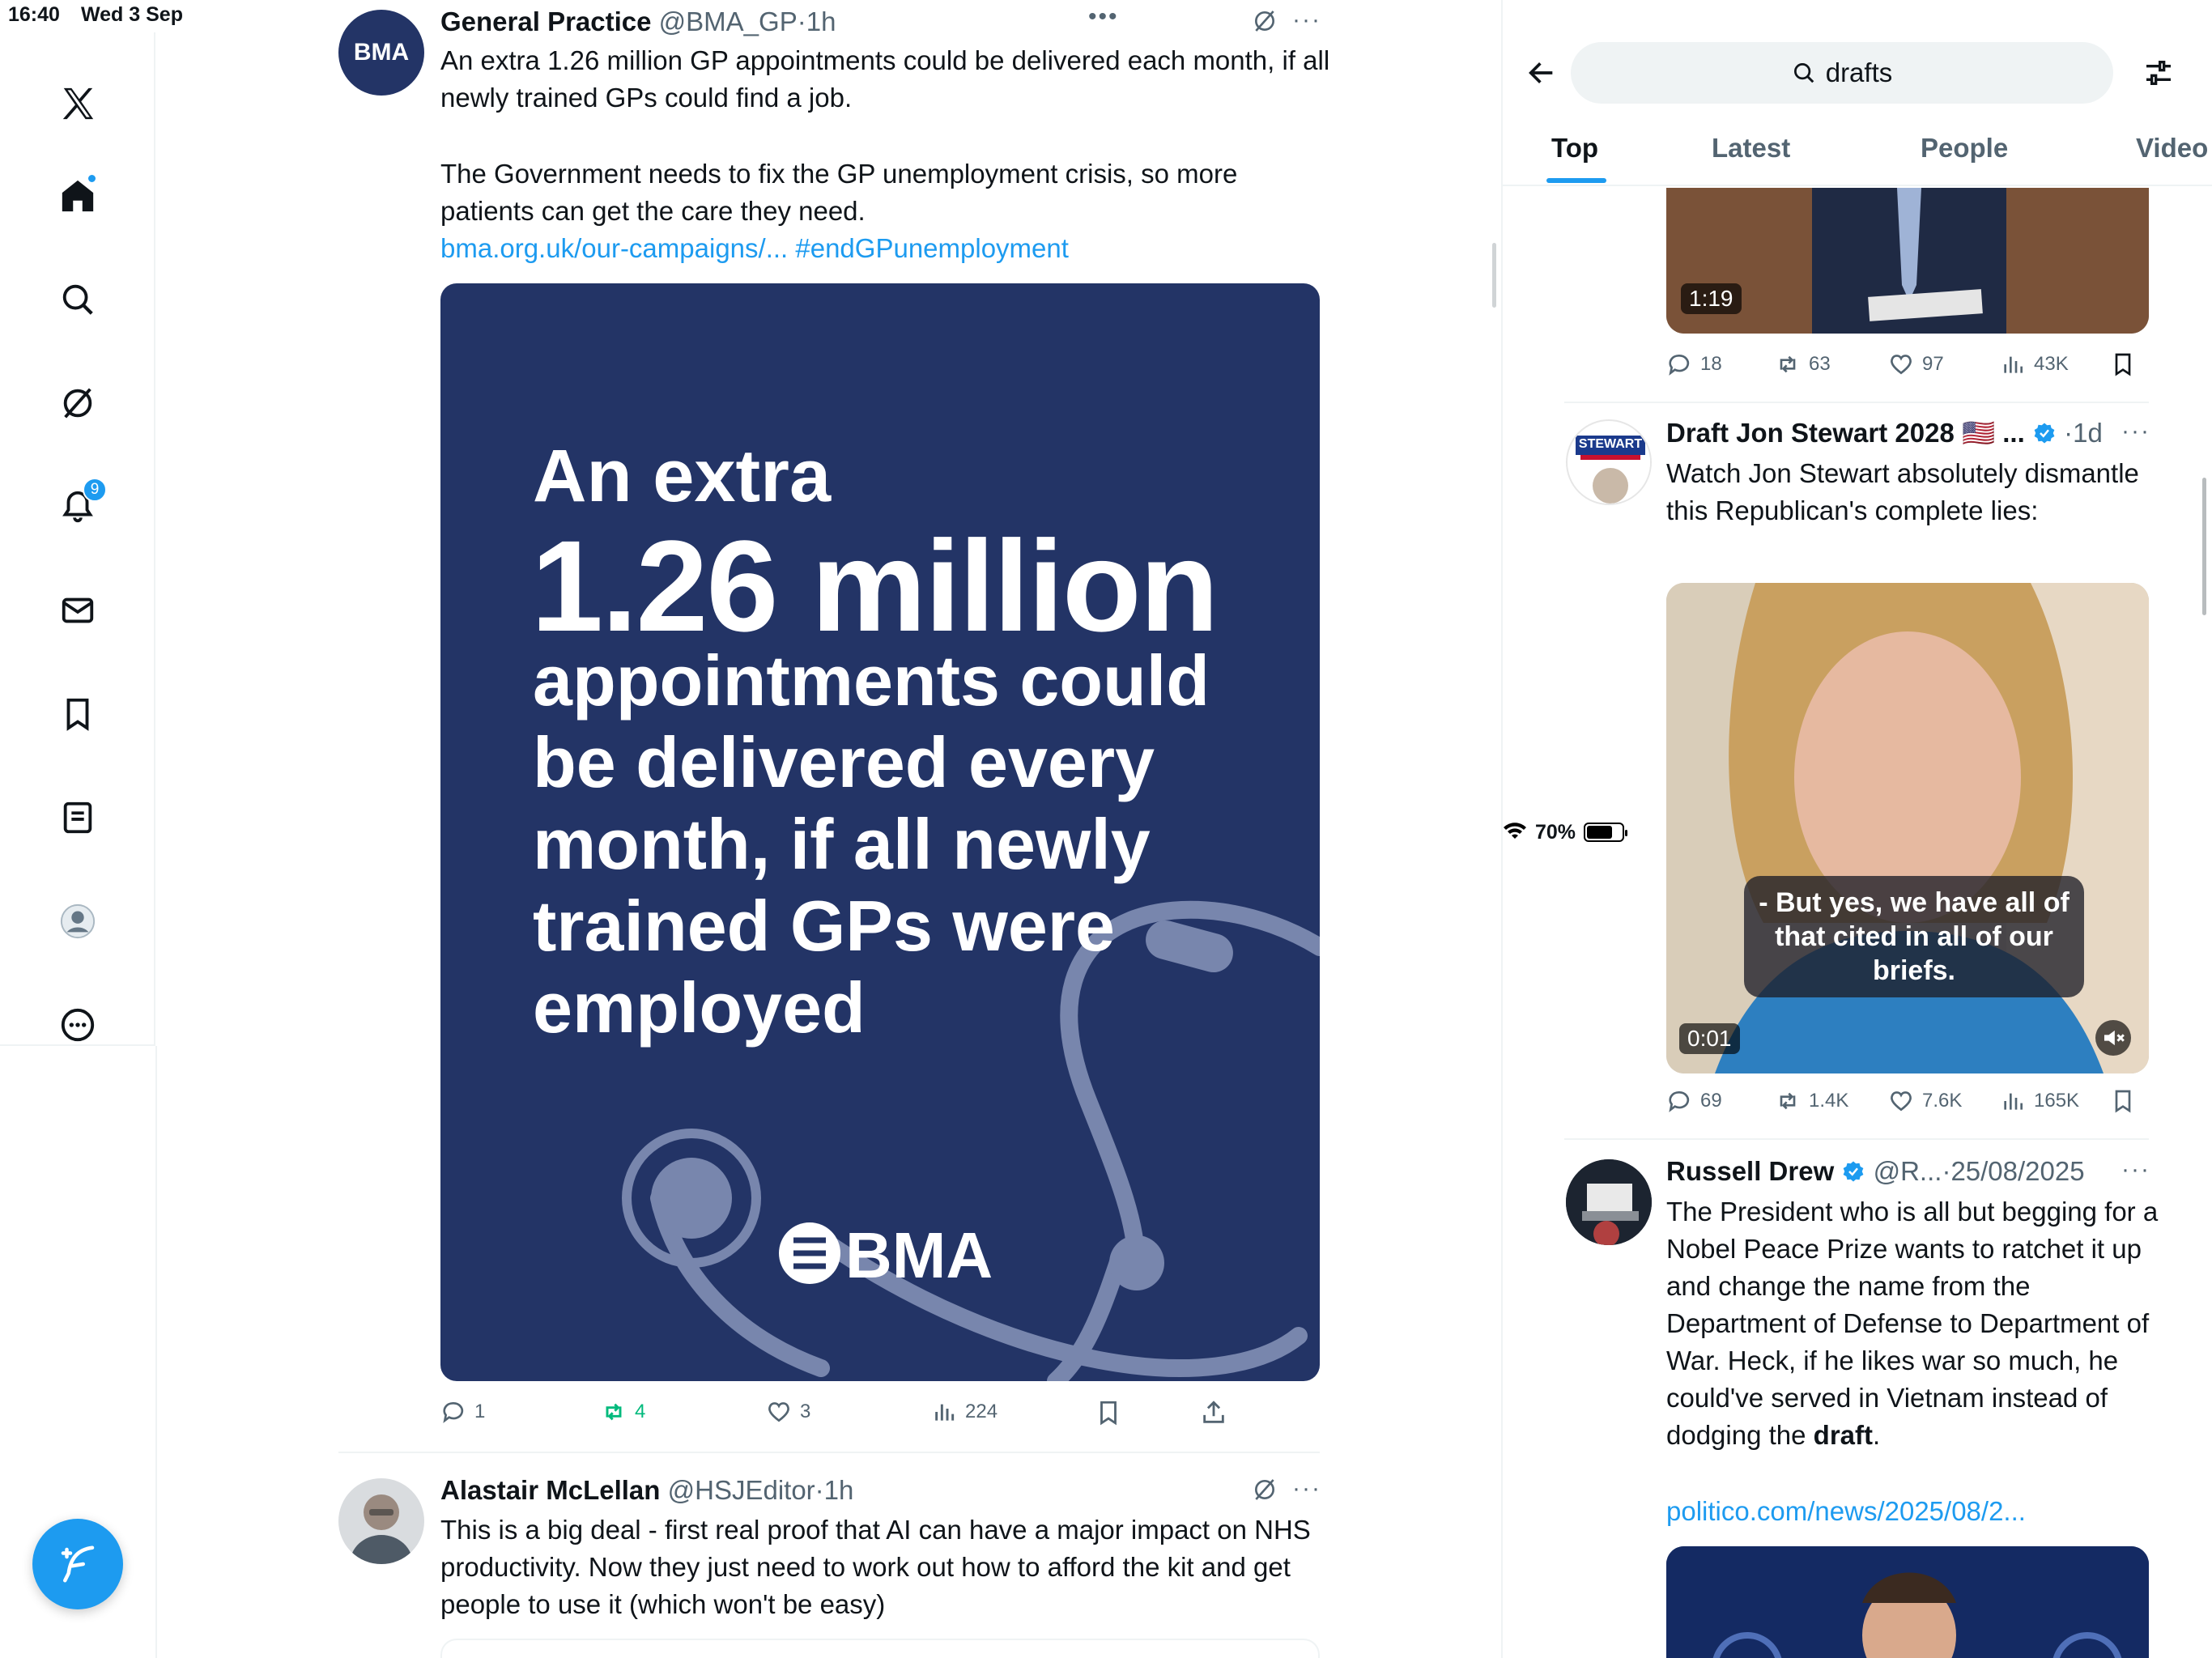  What do you see at coordinates (1606, 832) in the screenshot?
I see `battery-icon` at bounding box center [1606, 832].